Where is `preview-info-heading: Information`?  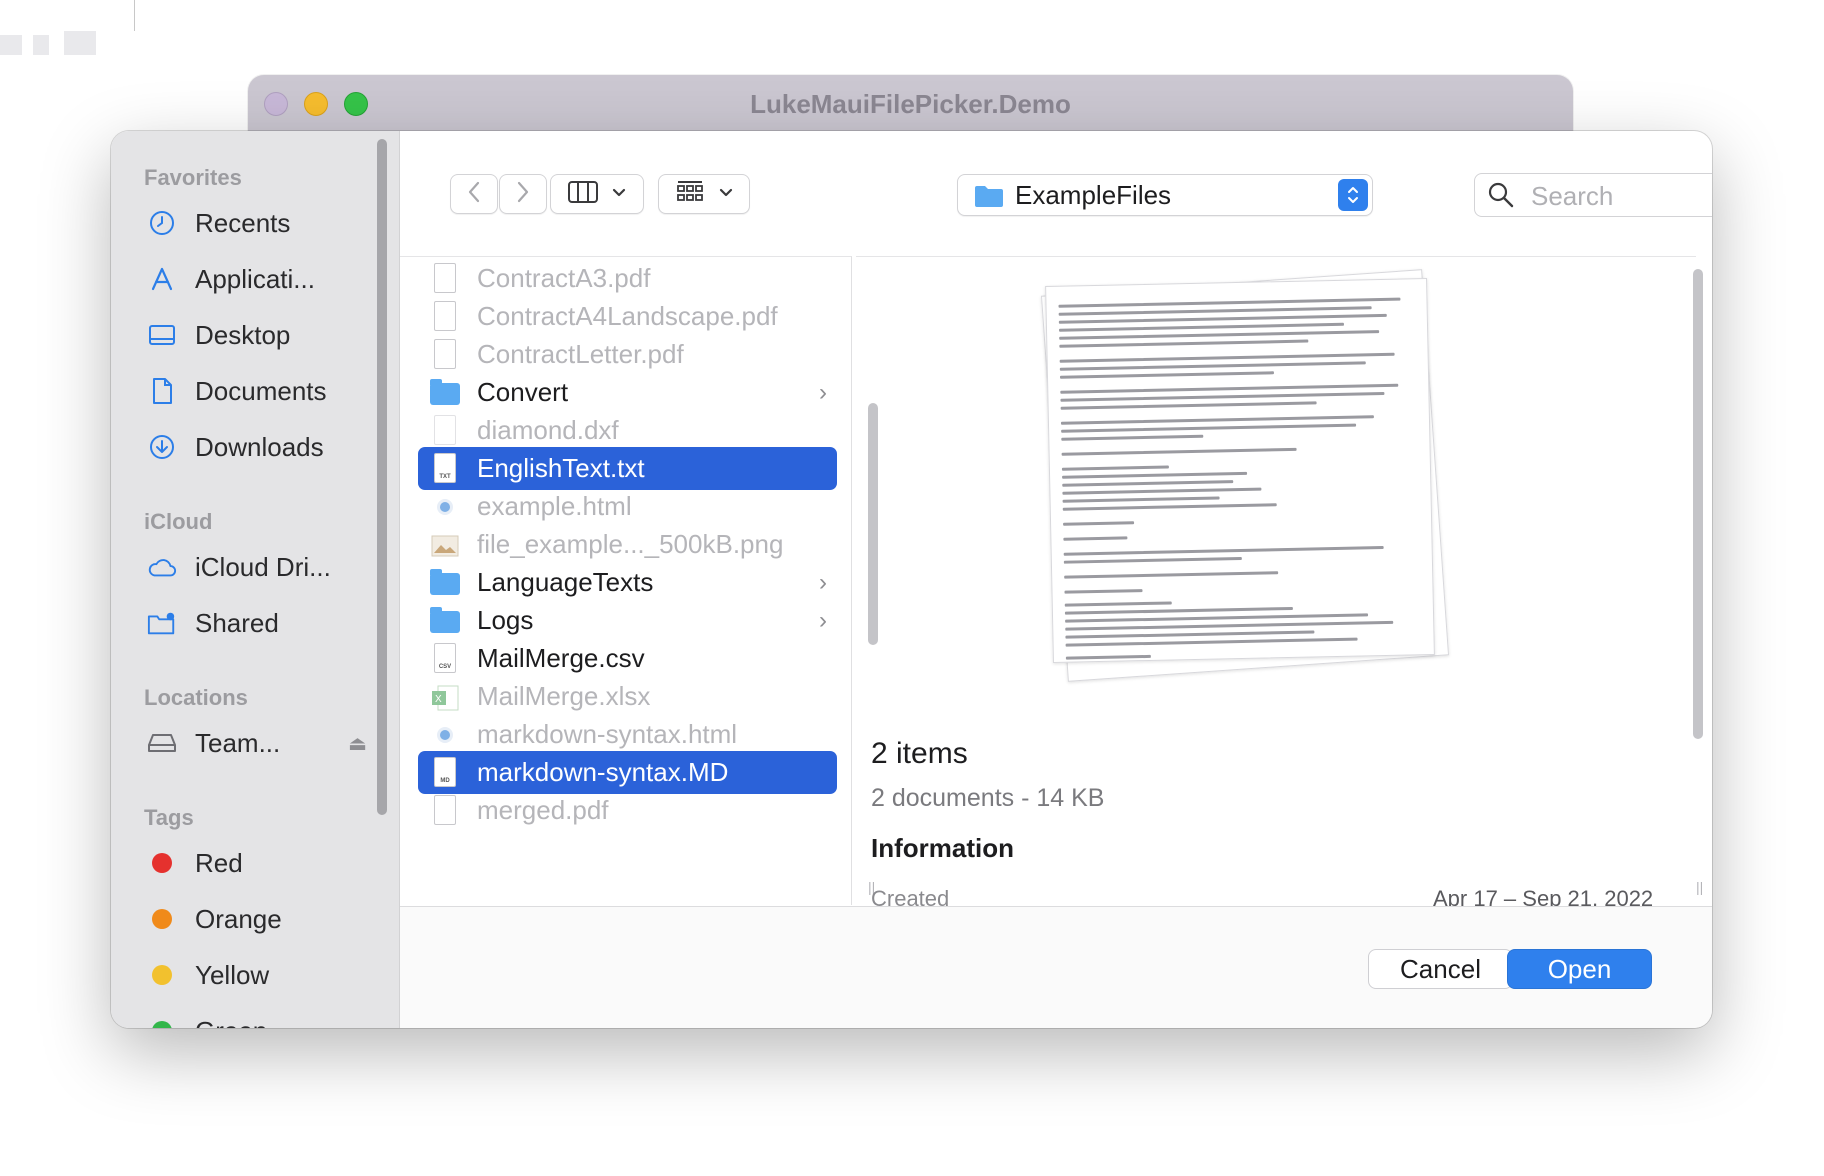
preview-info-heading: Information is located at coordinates (942, 848).